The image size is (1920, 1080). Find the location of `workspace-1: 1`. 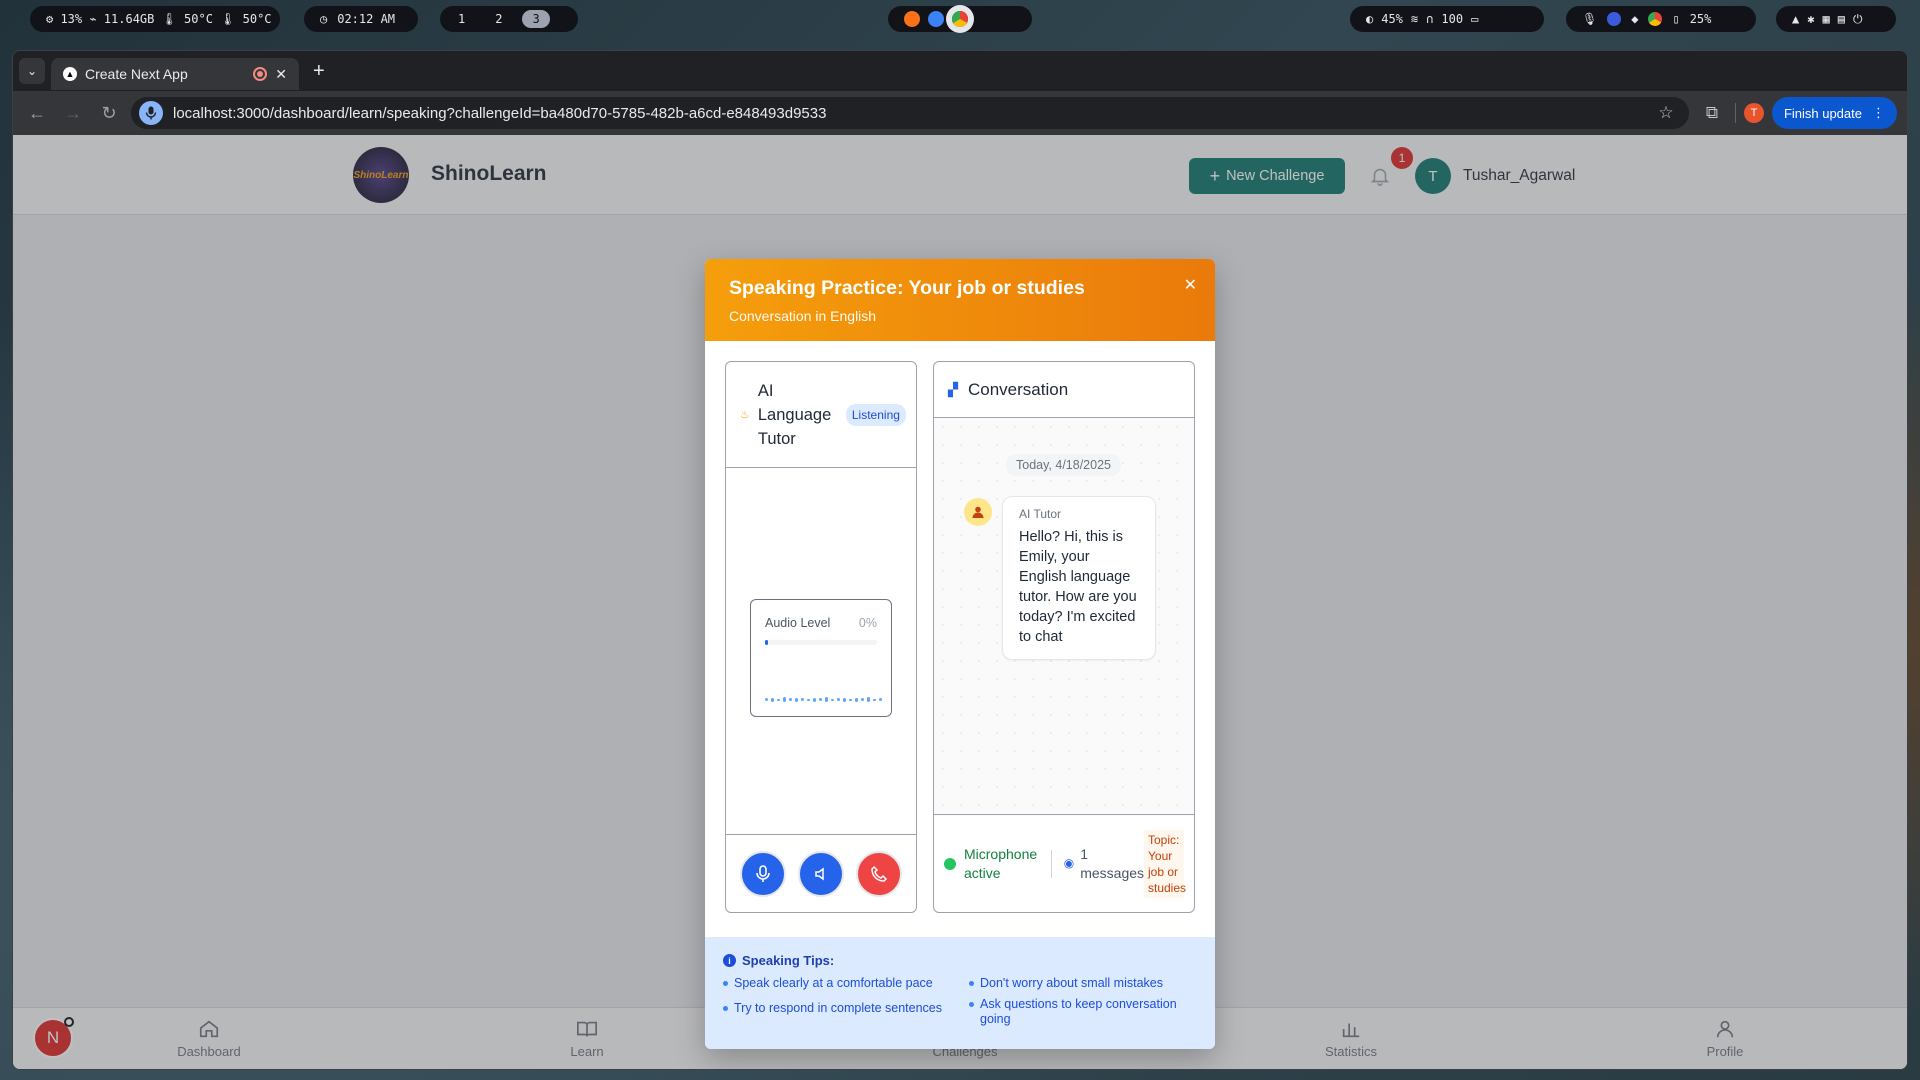

workspace-1: 1 is located at coordinates (461, 19).